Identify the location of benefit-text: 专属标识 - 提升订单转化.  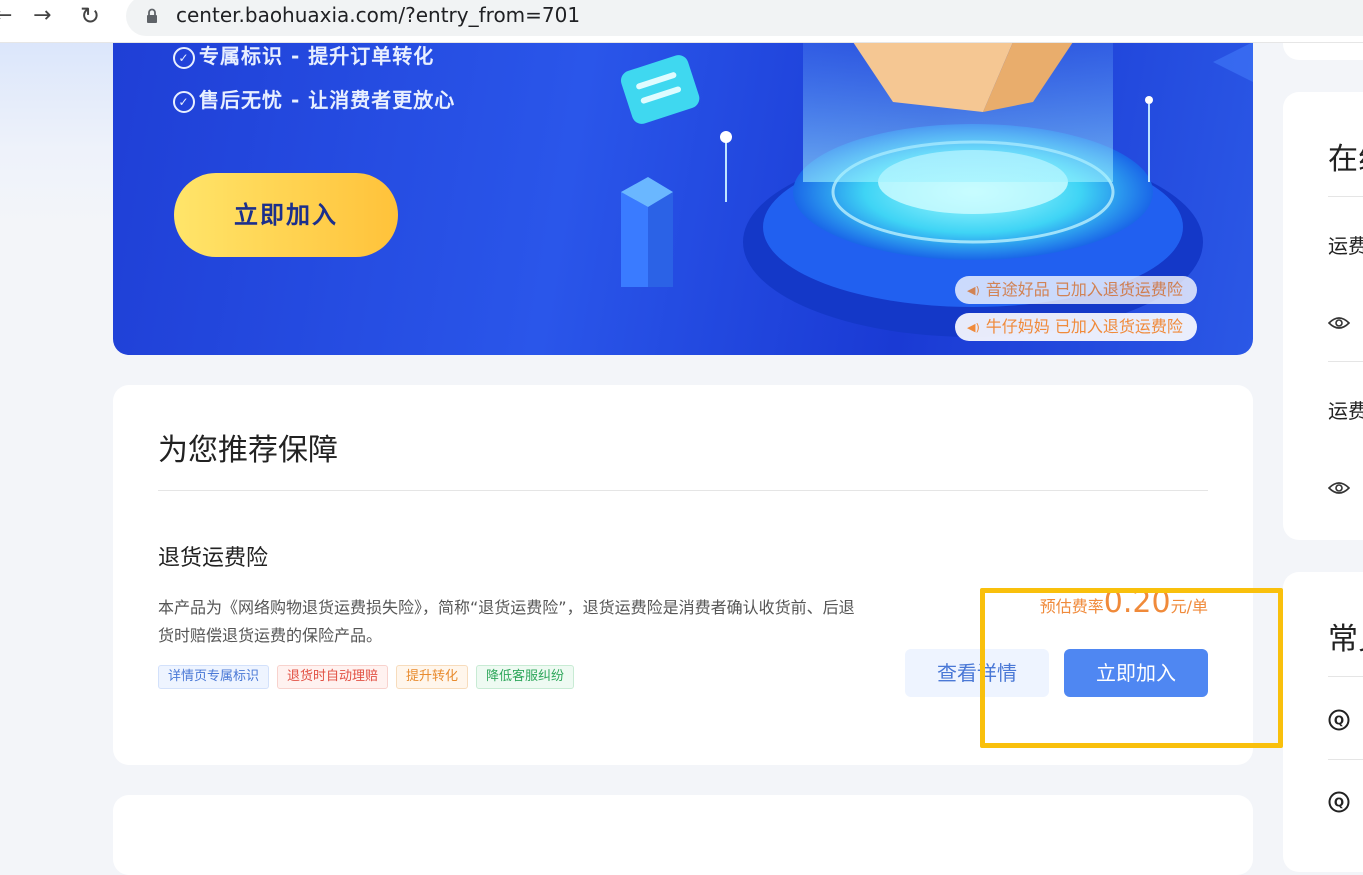
(317, 56).